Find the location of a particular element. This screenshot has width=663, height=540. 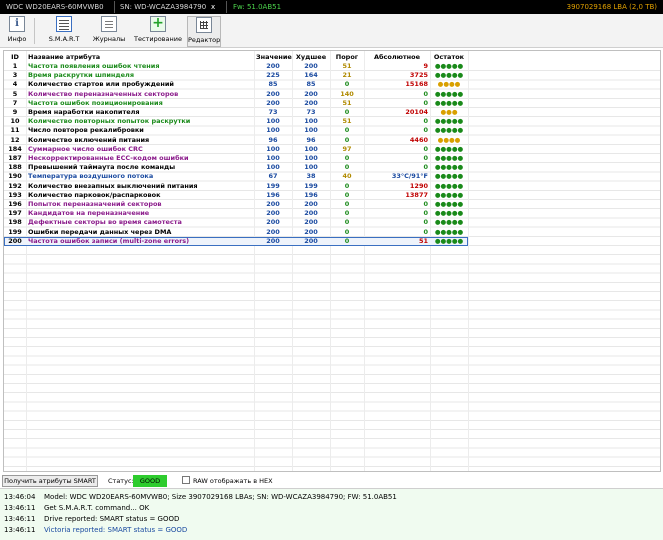

cell-raw: 15168 is located at coordinates (416, 84).